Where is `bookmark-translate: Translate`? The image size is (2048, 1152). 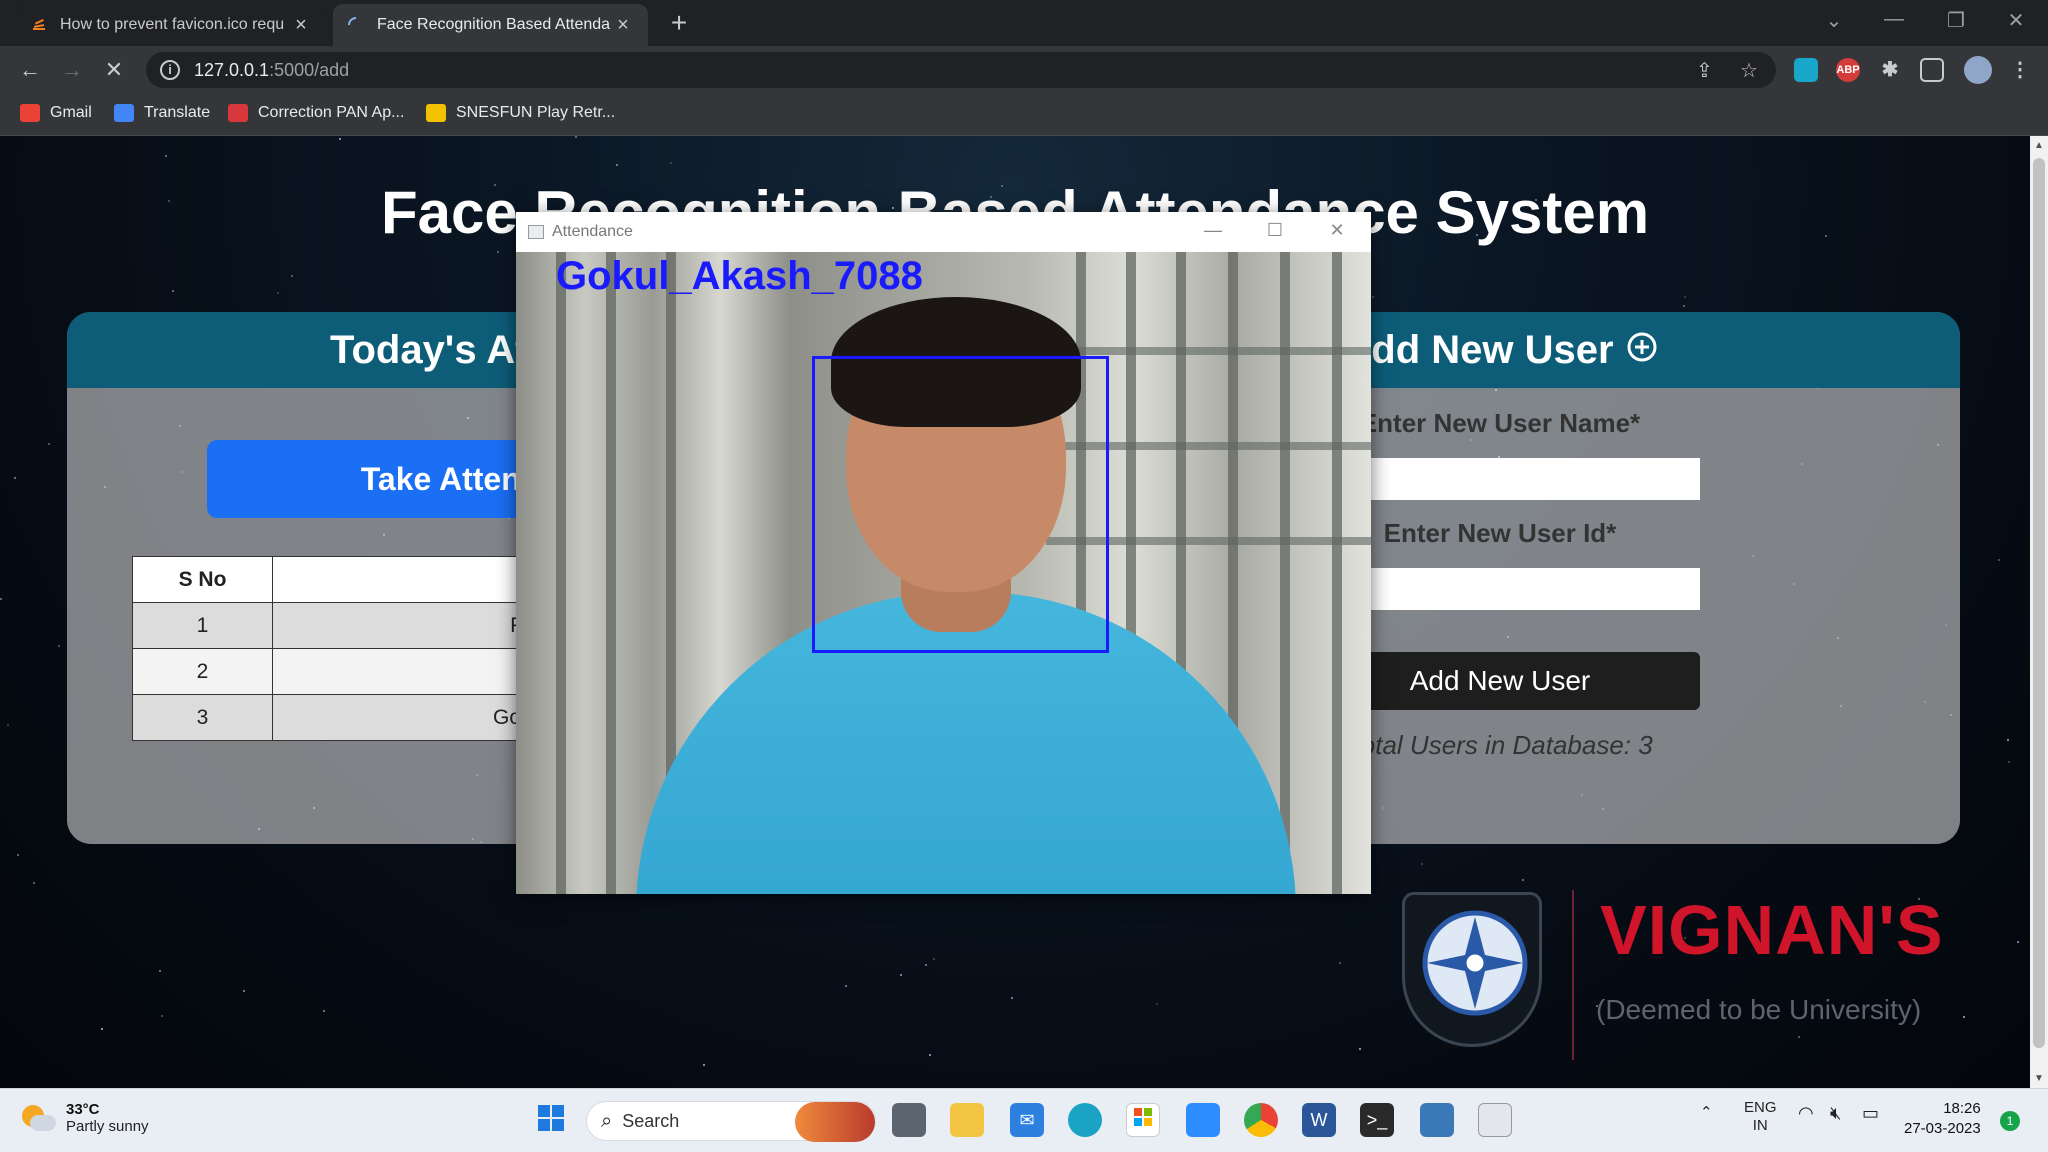
bookmark-translate: Translate is located at coordinates (162, 113).